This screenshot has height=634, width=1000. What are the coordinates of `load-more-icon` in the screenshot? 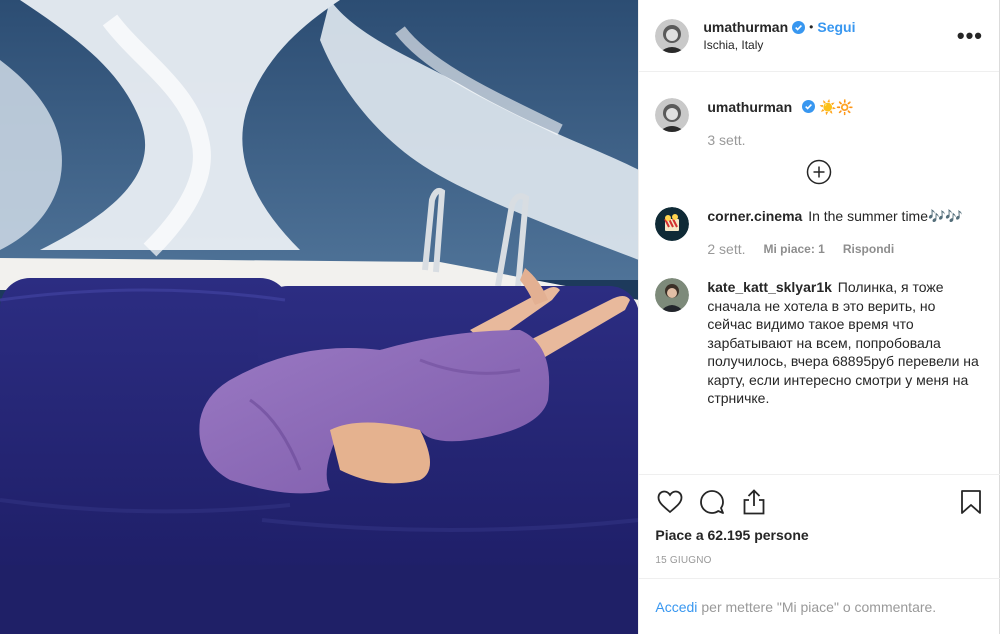 It's located at (819, 172).